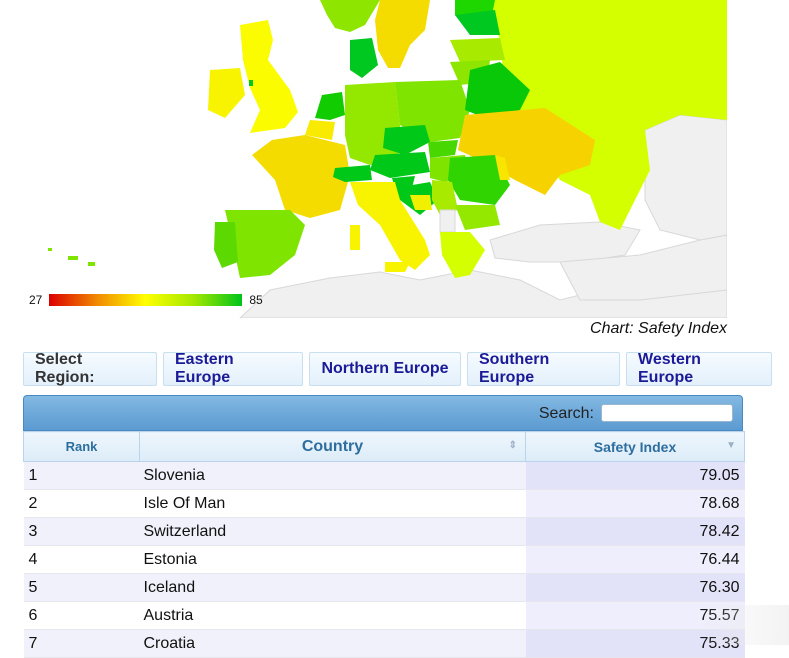  Describe the element at coordinates (635, 475) in the screenshot. I see `cell-safety-index: 79.05` at that location.